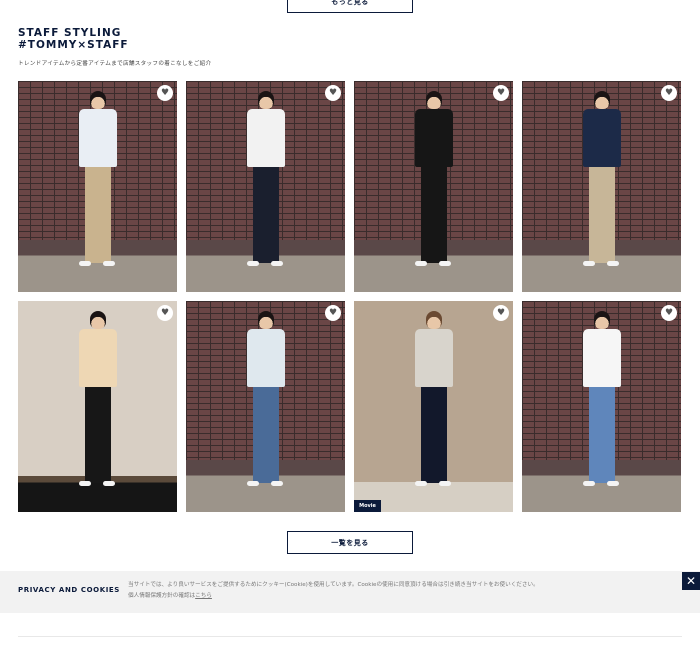  What do you see at coordinates (691, 581) in the screenshot?
I see `close-icon: ✕` at bounding box center [691, 581].